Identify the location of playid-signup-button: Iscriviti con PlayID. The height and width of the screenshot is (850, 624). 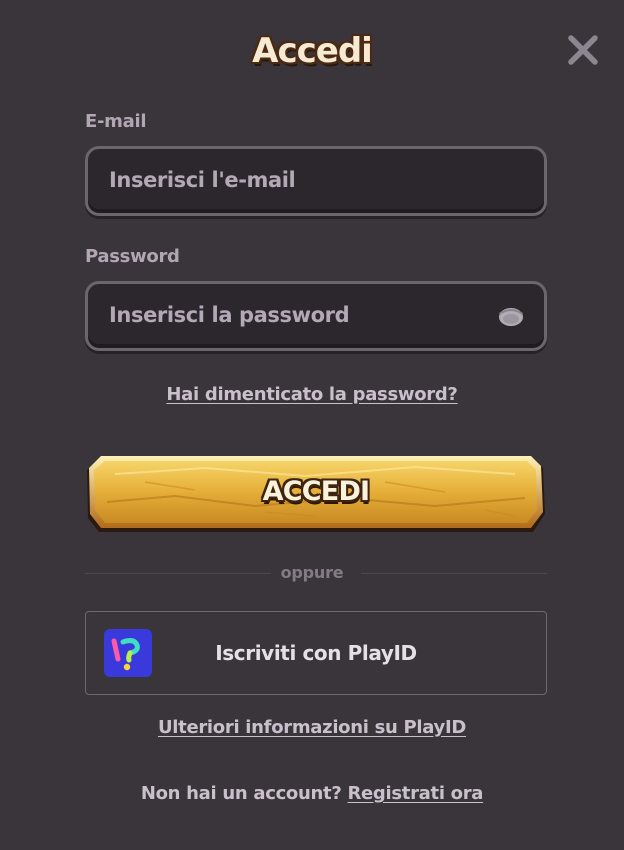
(316, 653).